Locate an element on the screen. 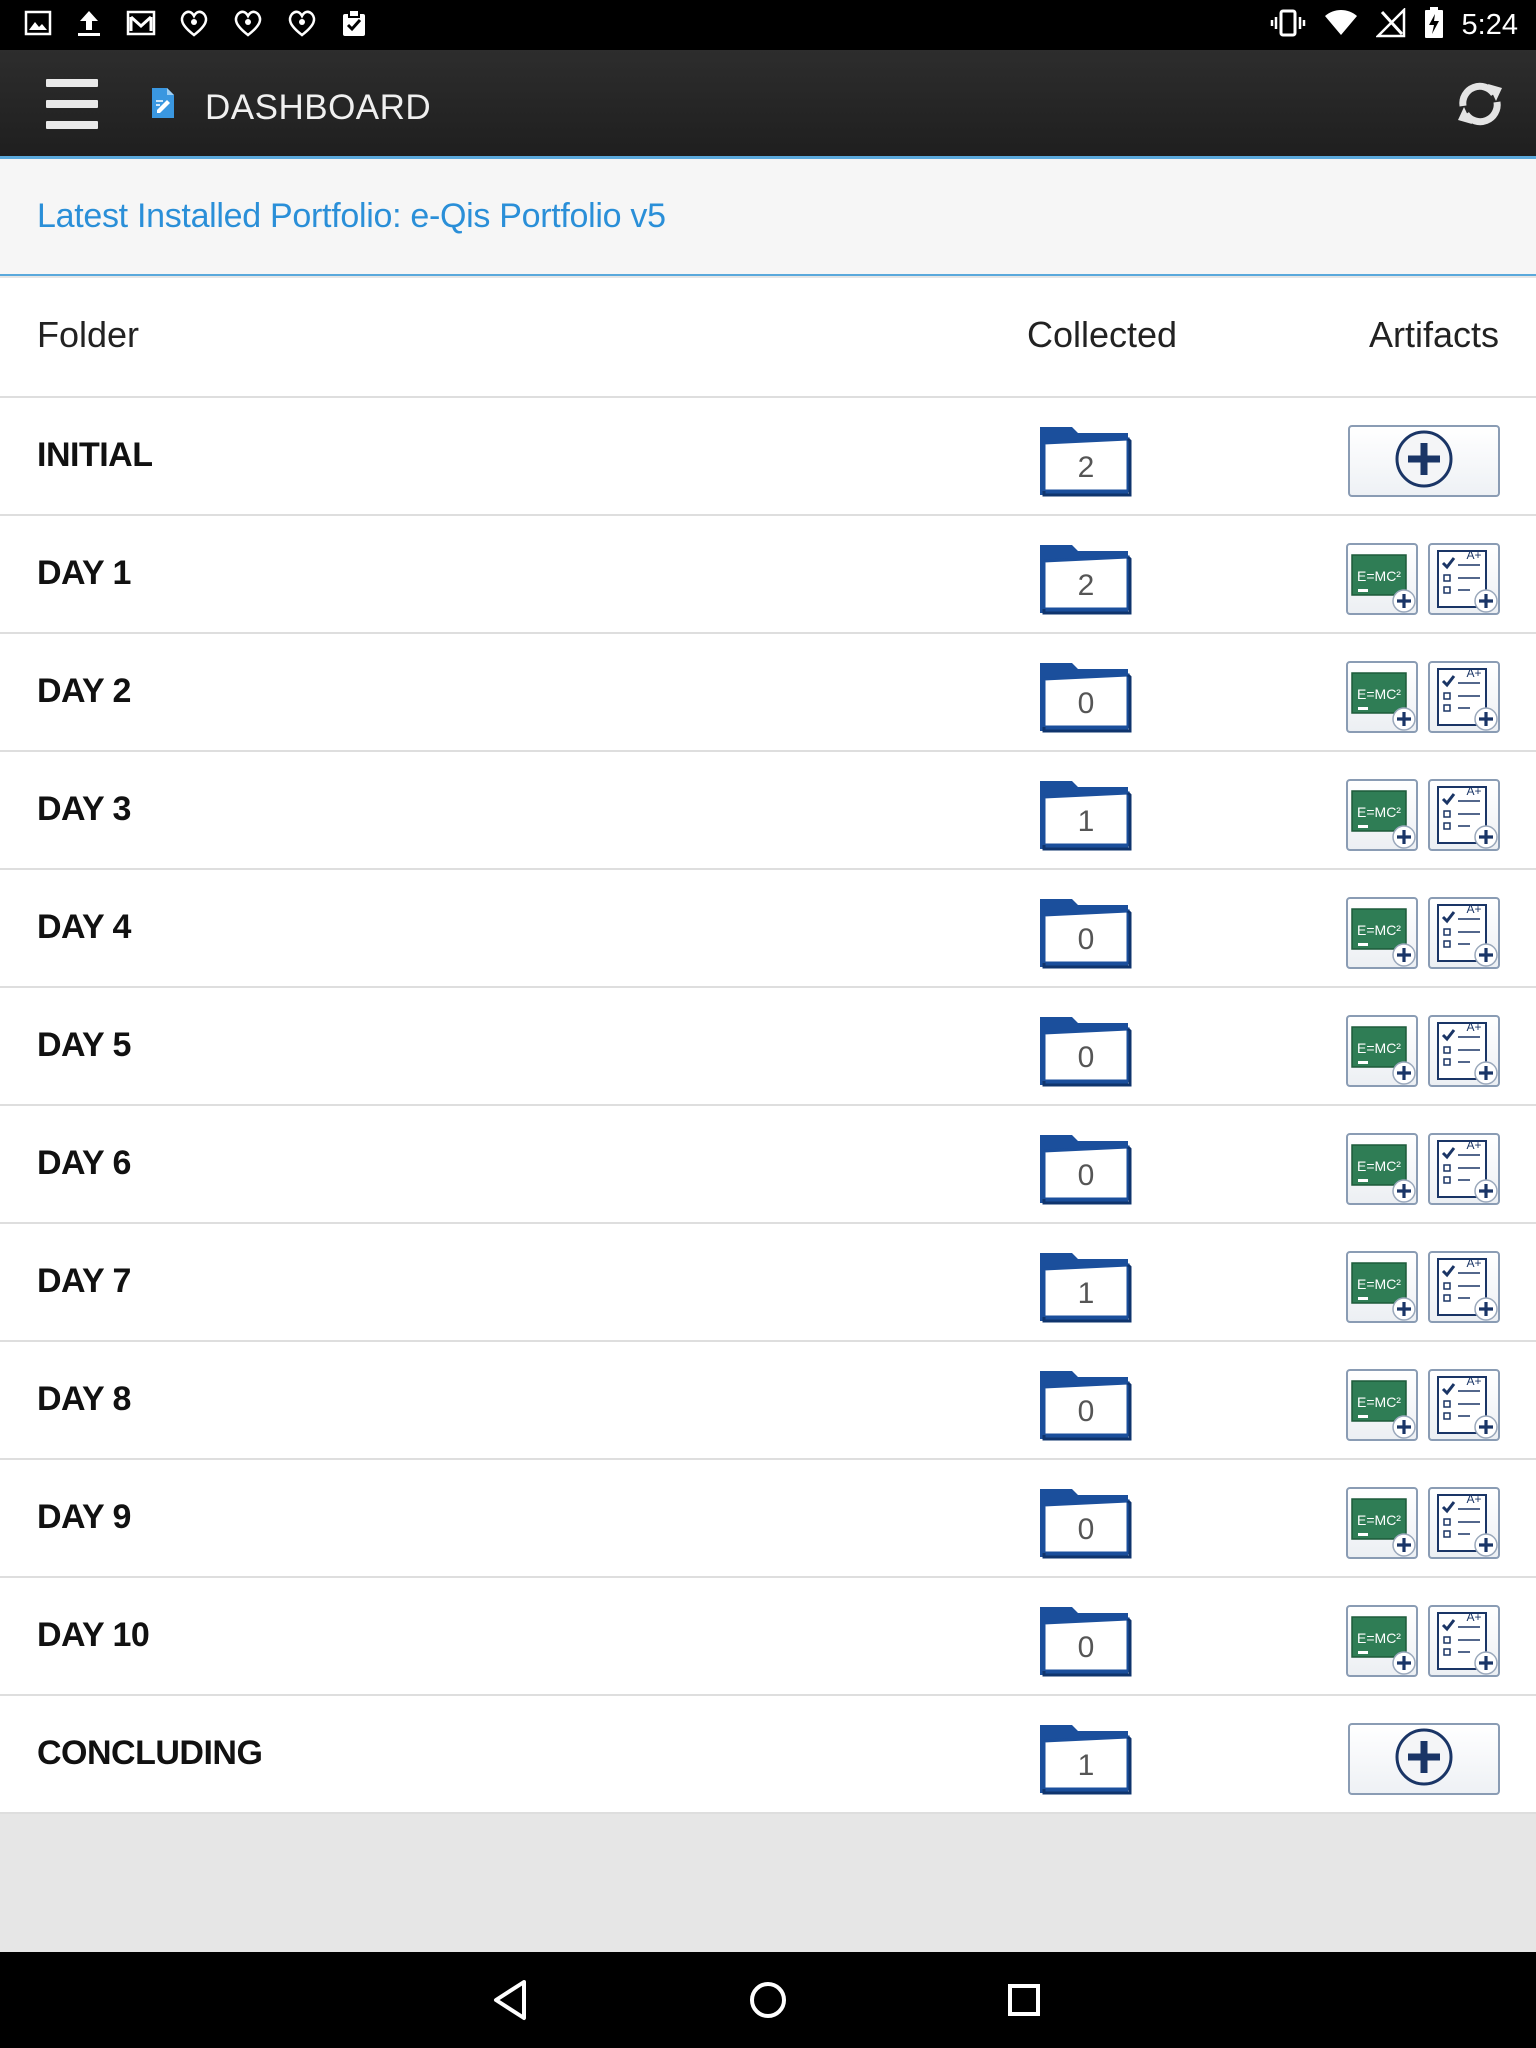  table-row: DAY 5 0 E=MC² A+ is located at coordinates (768, 1047).